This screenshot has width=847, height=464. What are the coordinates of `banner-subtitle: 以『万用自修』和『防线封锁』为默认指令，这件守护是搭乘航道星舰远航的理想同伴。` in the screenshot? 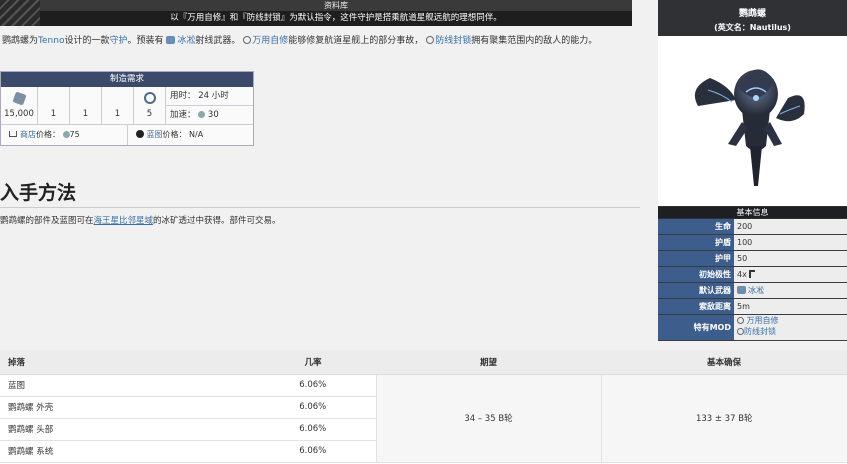 It's located at (336, 18).